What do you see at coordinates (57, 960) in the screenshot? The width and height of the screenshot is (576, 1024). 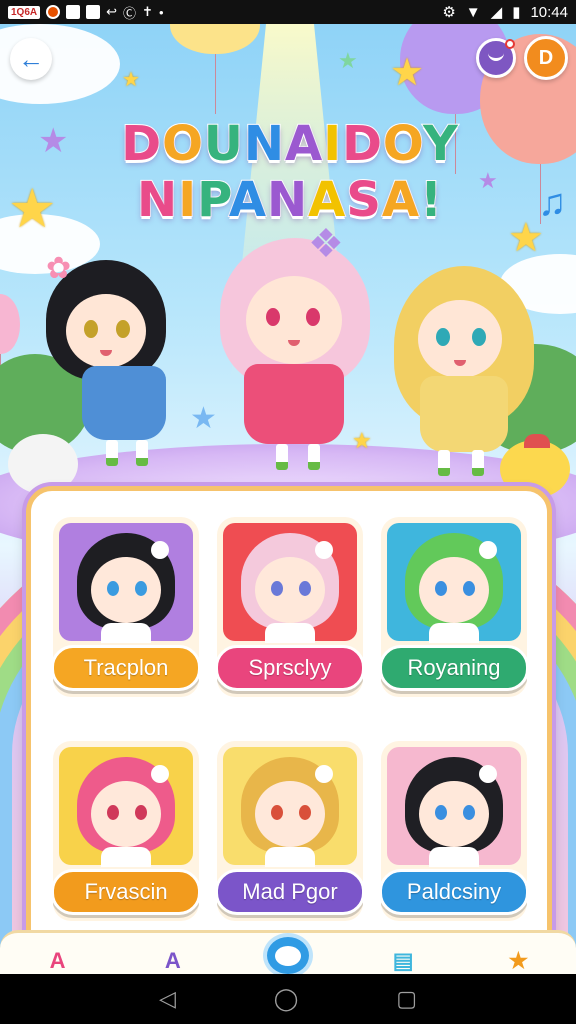 I see `letter-a-star-icon: A` at bounding box center [57, 960].